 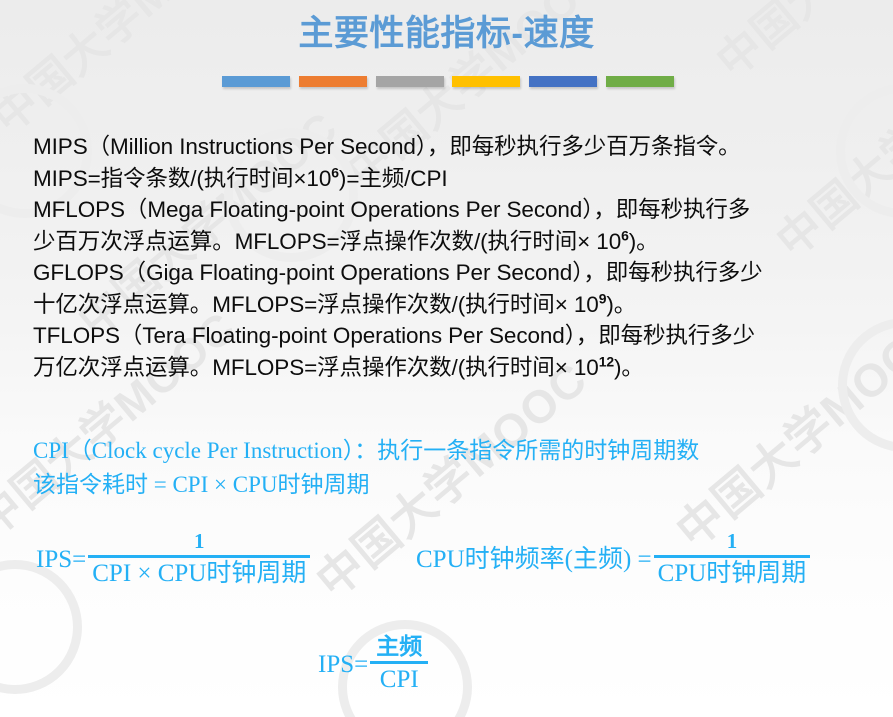 I want to click on formula-ips-per-cycle: IPS= 1 CPI × CPU时钟周期, so click(x=173, y=558).